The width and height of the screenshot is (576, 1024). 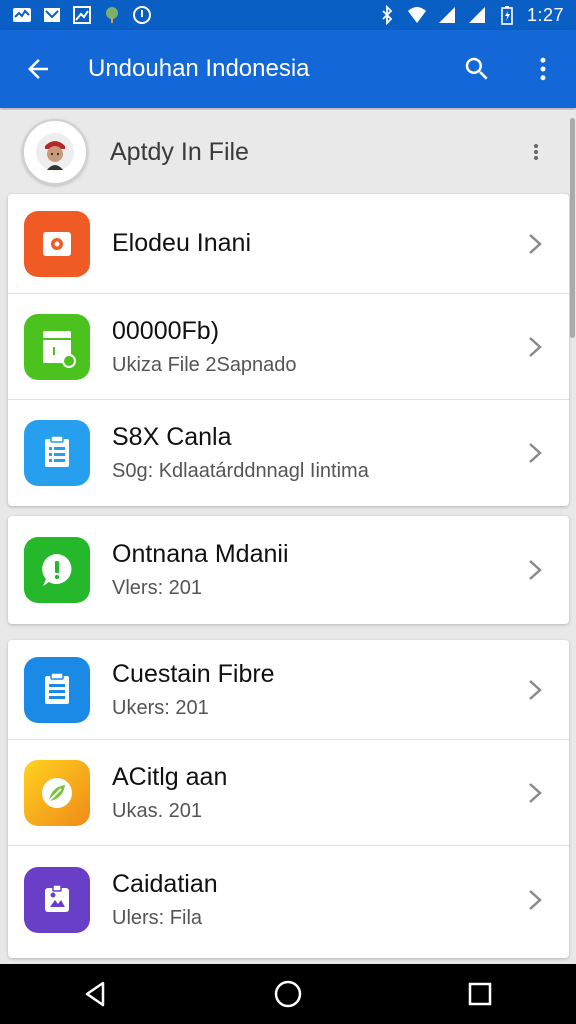 I want to click on list-item: Cuestain Fibre Ukers: 201, so click(x=288, y=690).